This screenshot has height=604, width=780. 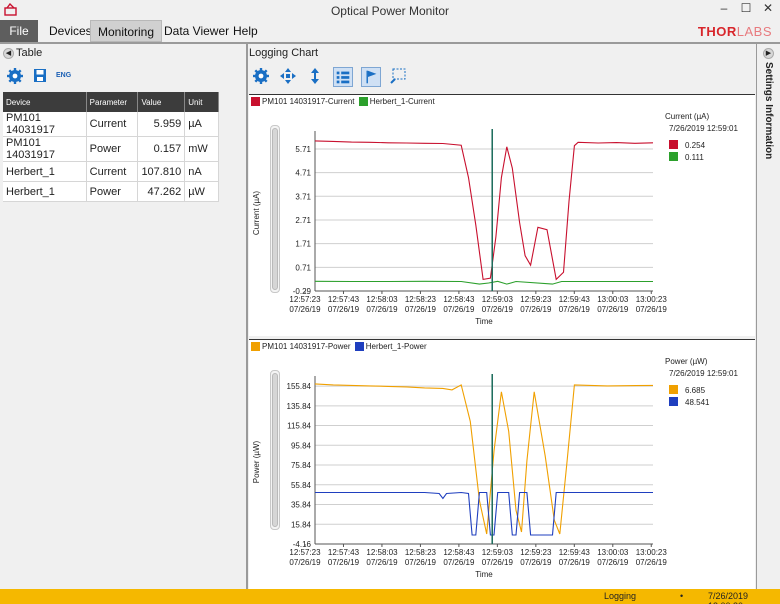 I want to click on vertical-zoom-icon, so click(x=315, y=76).